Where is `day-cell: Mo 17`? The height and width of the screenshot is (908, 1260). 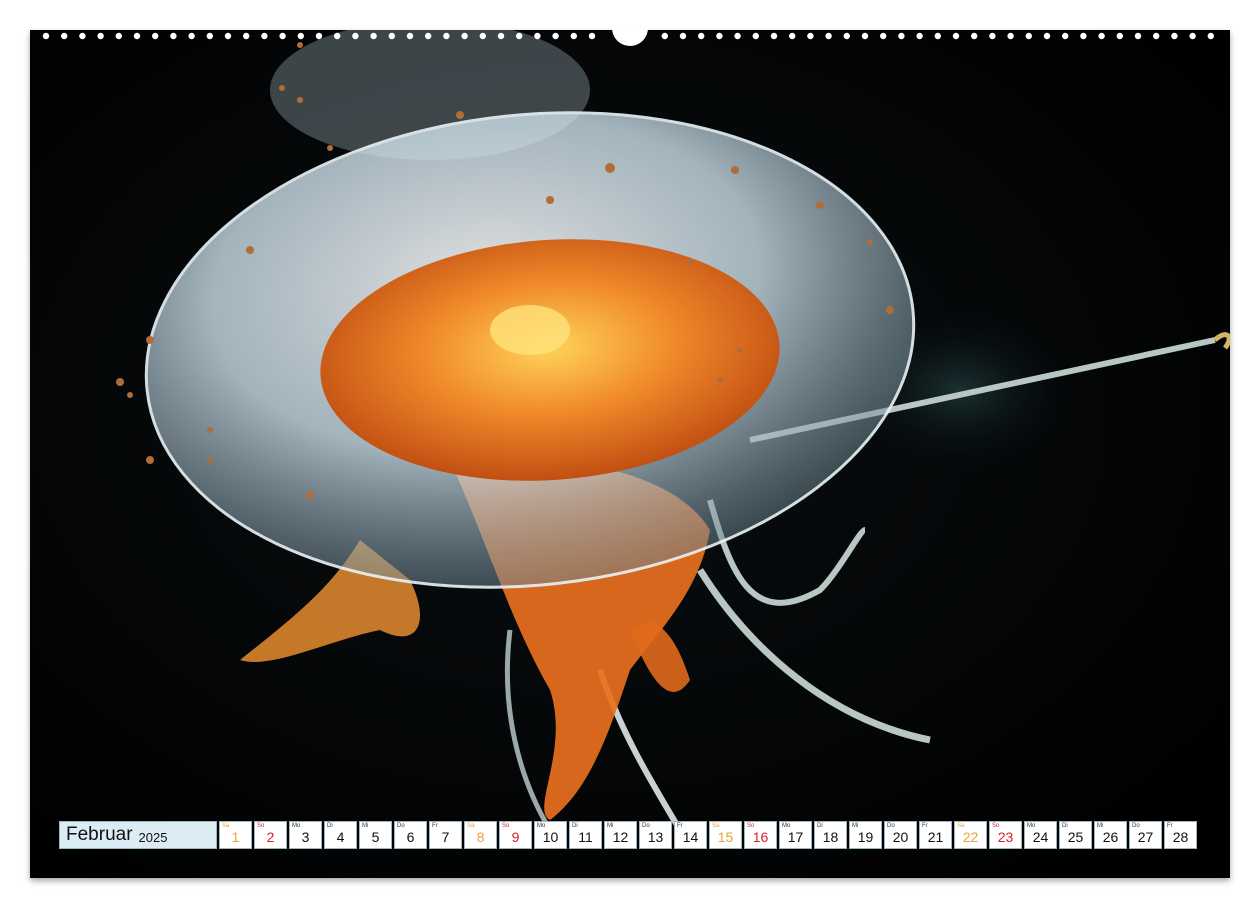 day-cell: Mo 17 is located at coordinates (795, 835).